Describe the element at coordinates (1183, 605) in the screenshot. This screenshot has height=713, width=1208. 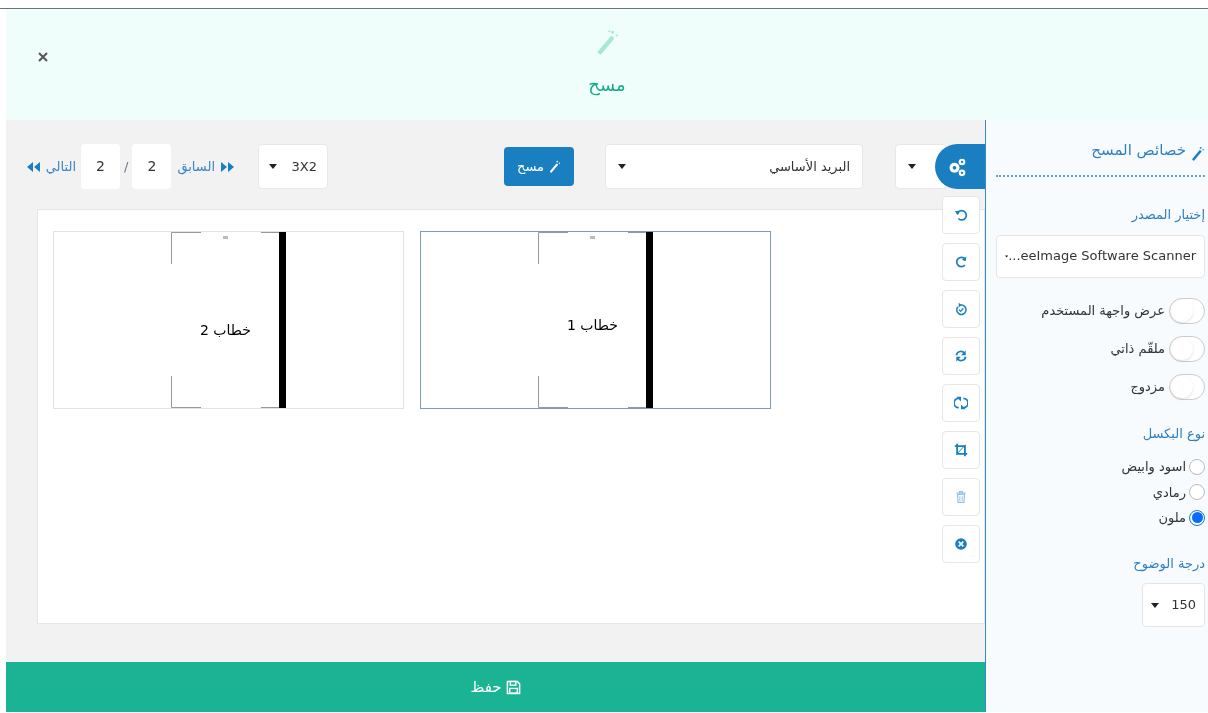
I see `select-value: 150` at that location.